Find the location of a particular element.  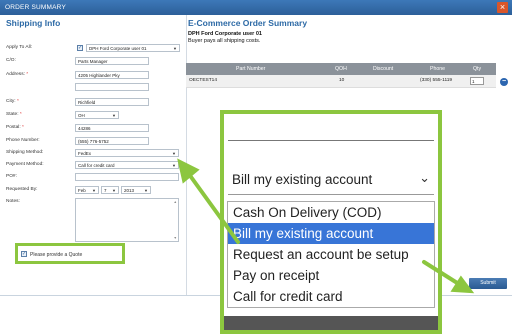

arrow-to-payment-method is located at coordinates (212, 206).